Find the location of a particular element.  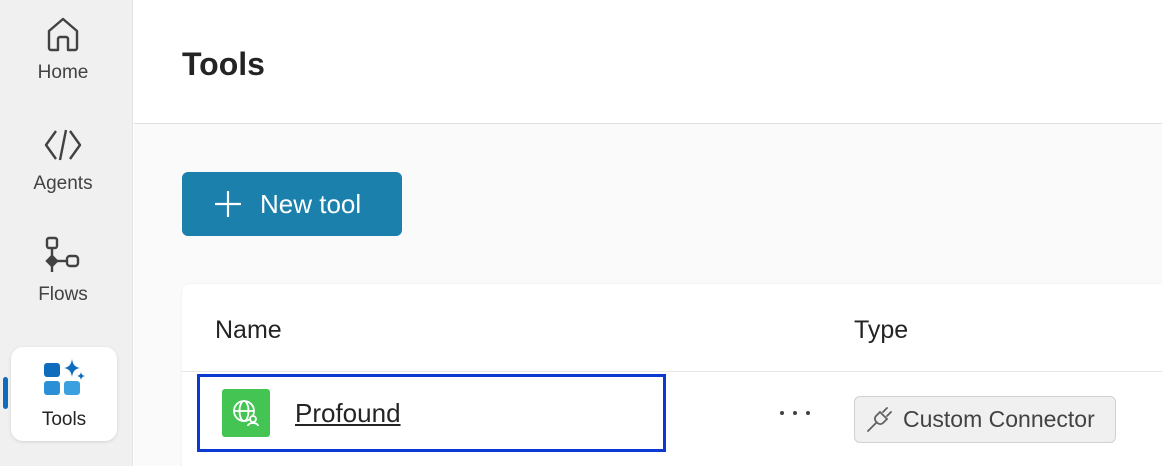

nav-item-home: Home is located at coordinates (63, 48).